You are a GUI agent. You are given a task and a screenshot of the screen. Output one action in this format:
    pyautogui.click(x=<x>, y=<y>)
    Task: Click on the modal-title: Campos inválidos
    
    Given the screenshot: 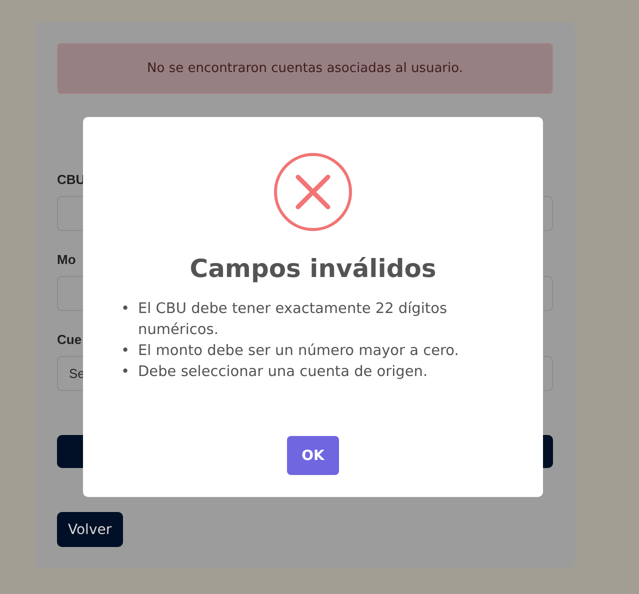 What is the action you would take?
    pyautogui.click(x=313, y=269)
    